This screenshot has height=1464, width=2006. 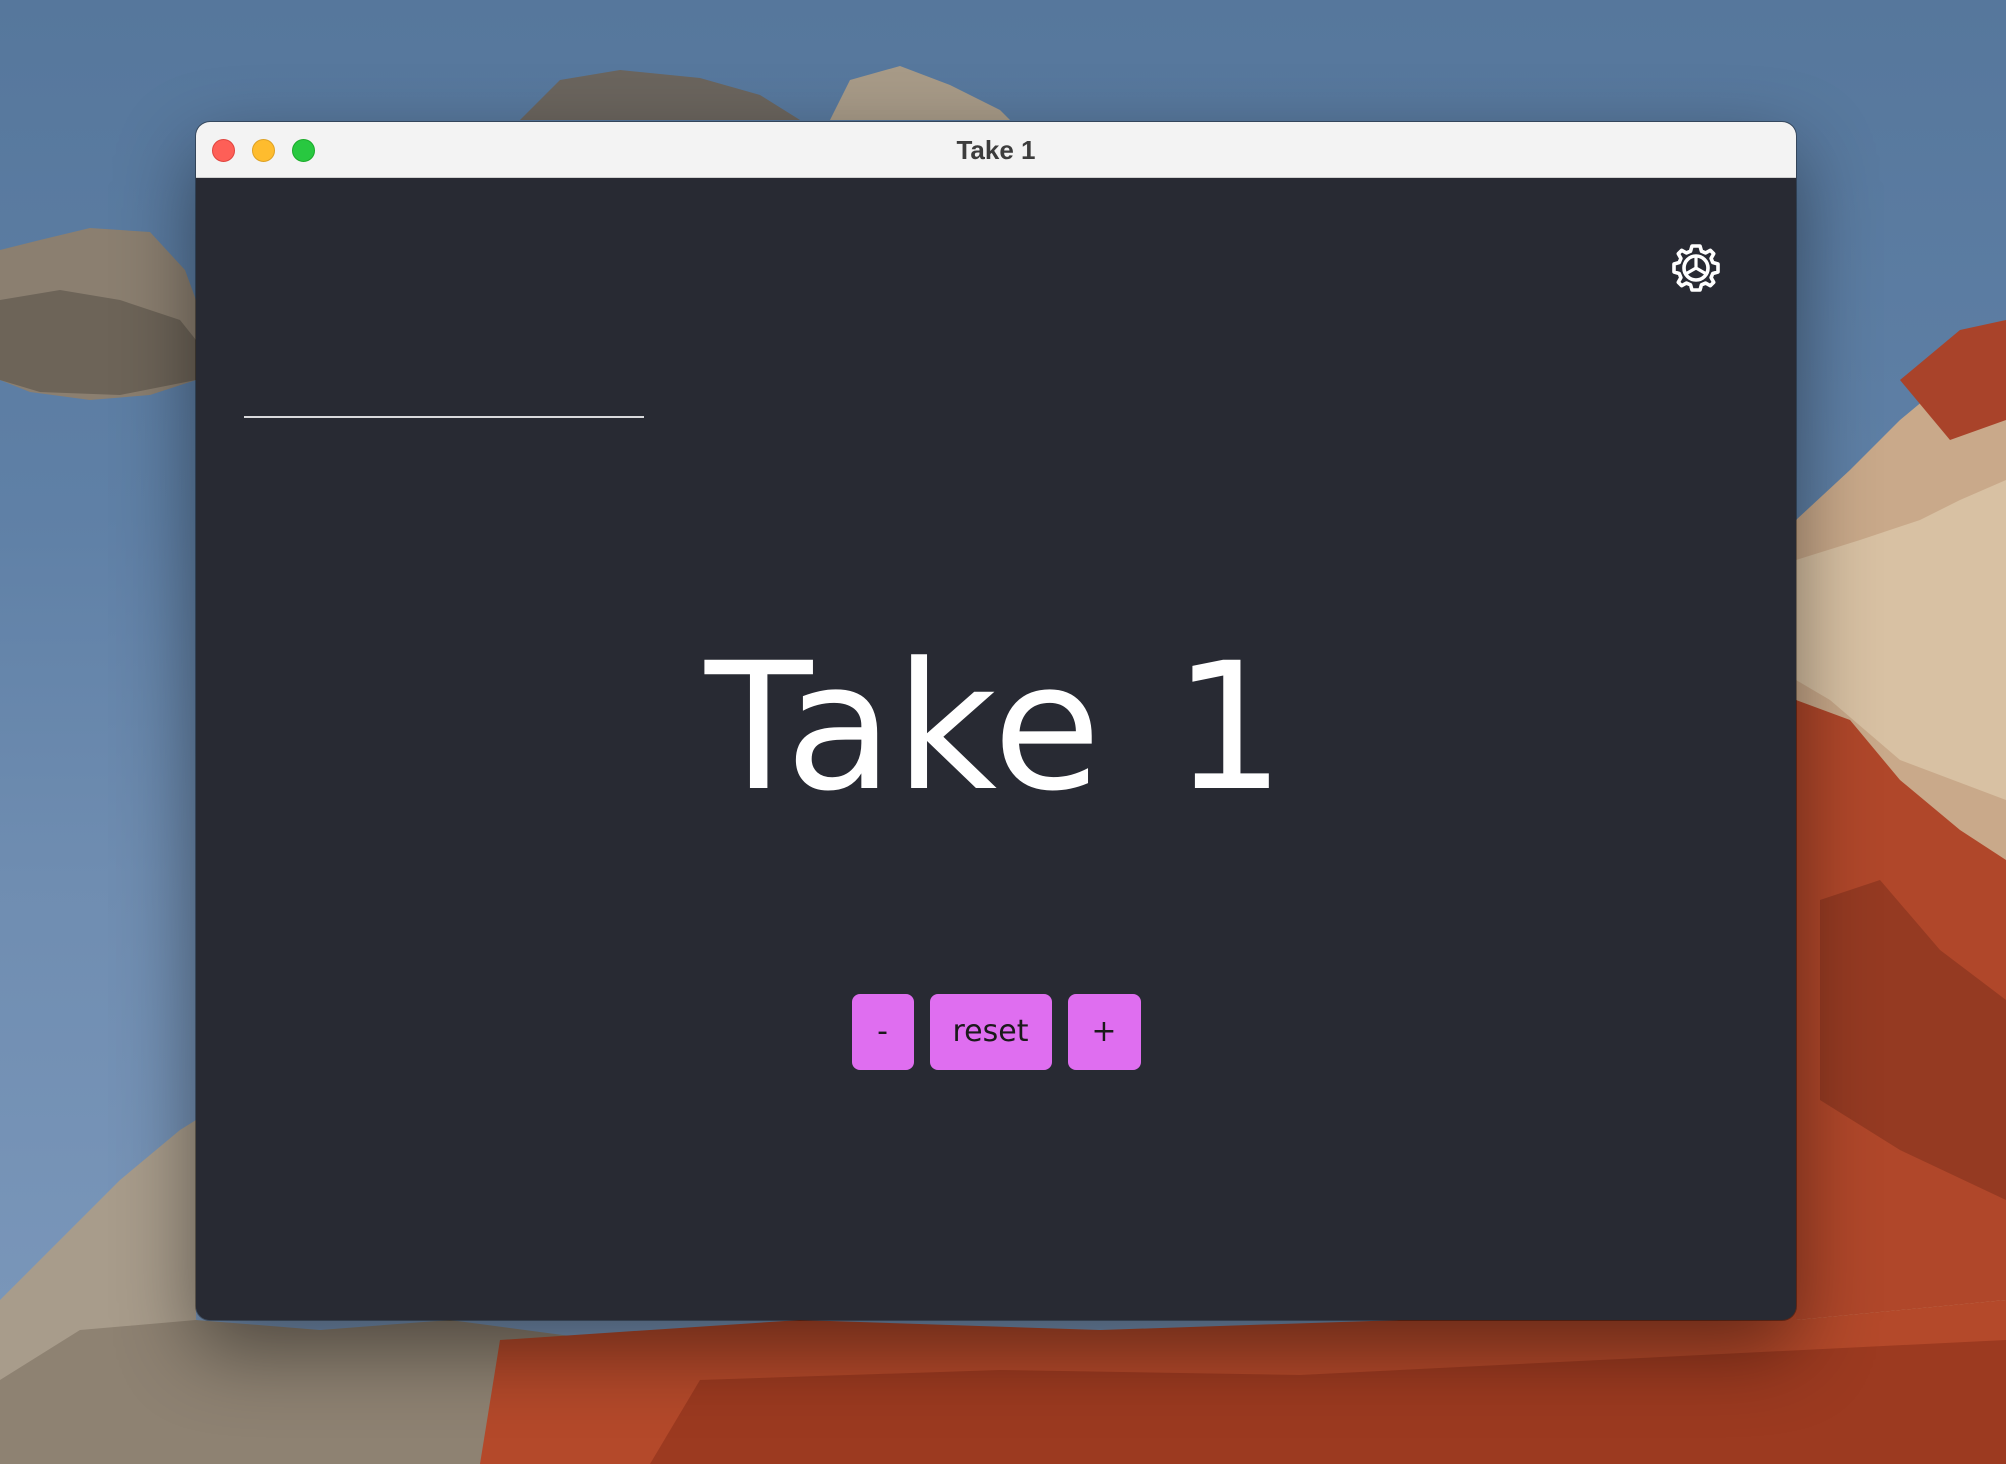 I want to click on window-title: Take 1, so click(x=996, y=150).